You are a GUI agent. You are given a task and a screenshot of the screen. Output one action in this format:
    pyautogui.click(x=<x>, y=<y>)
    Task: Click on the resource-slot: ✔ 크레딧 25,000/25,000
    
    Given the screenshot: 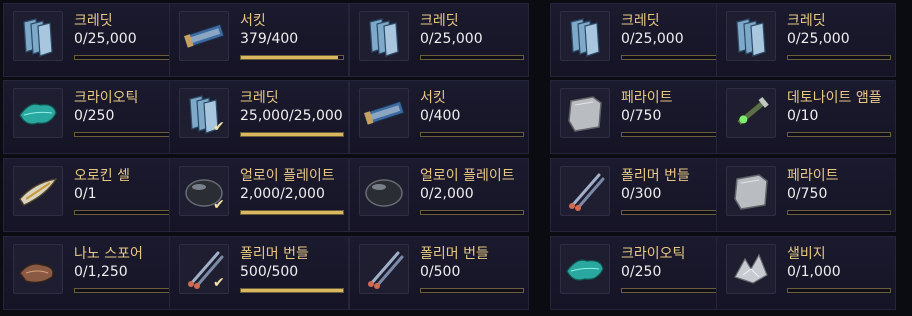 What is the action you would take?
    pyautogui.click(x=259, y=117)
    